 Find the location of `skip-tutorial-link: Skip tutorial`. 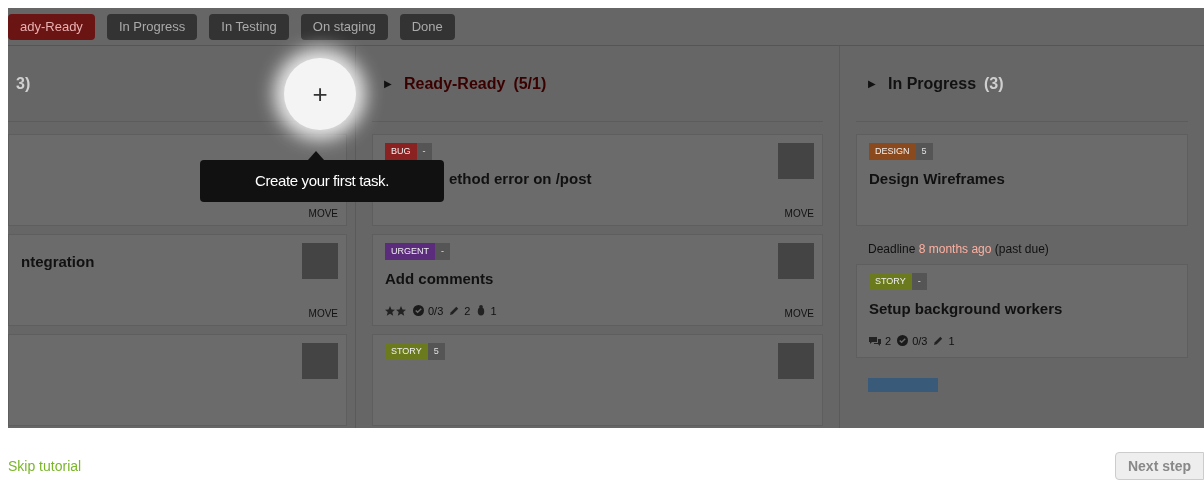

skip-tutorial-link: Skip tutorial is located at coordinates (45, 466).